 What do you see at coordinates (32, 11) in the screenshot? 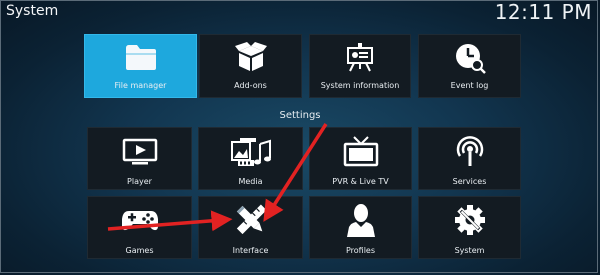
I see `page-title: System` at bounding box center [32, 11].